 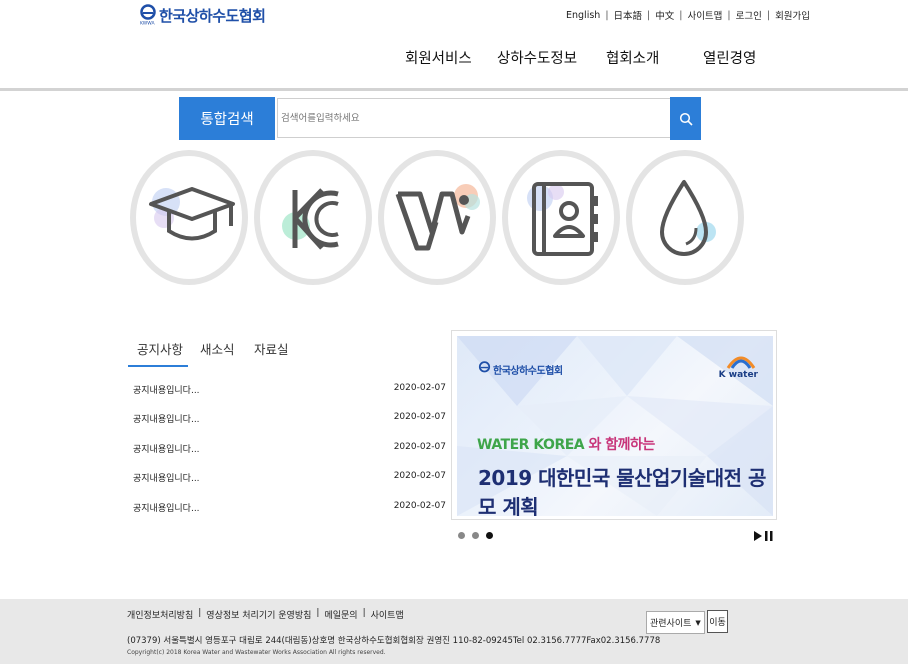 I want to click on banner-pagination, so click(x=475, y=535).